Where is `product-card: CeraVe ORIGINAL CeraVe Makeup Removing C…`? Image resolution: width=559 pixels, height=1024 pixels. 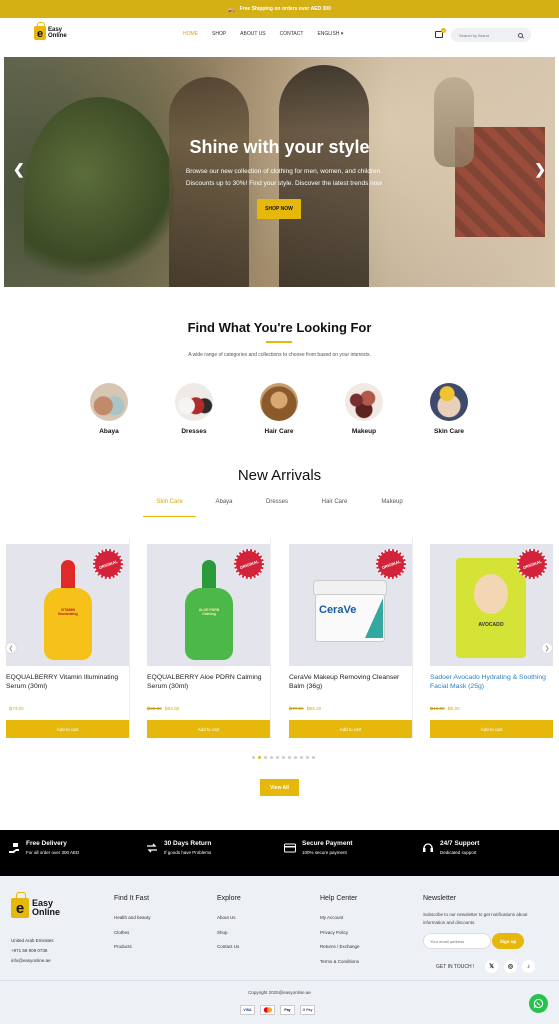 product-card: CeraVe ORIGINAL CeraVe Makeup Removing C… is located at coordinates (348, 638).